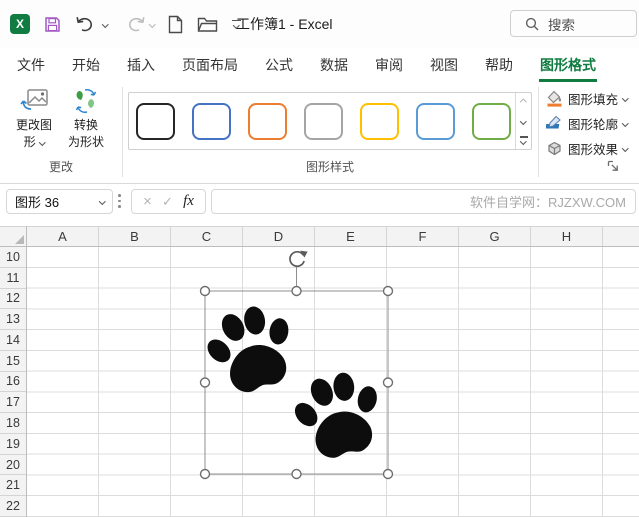  Describe the element at coordinates (548, 202) in the screenshot. I see `watermark-text: 软件自学网：RJZXW.COM` at that location.